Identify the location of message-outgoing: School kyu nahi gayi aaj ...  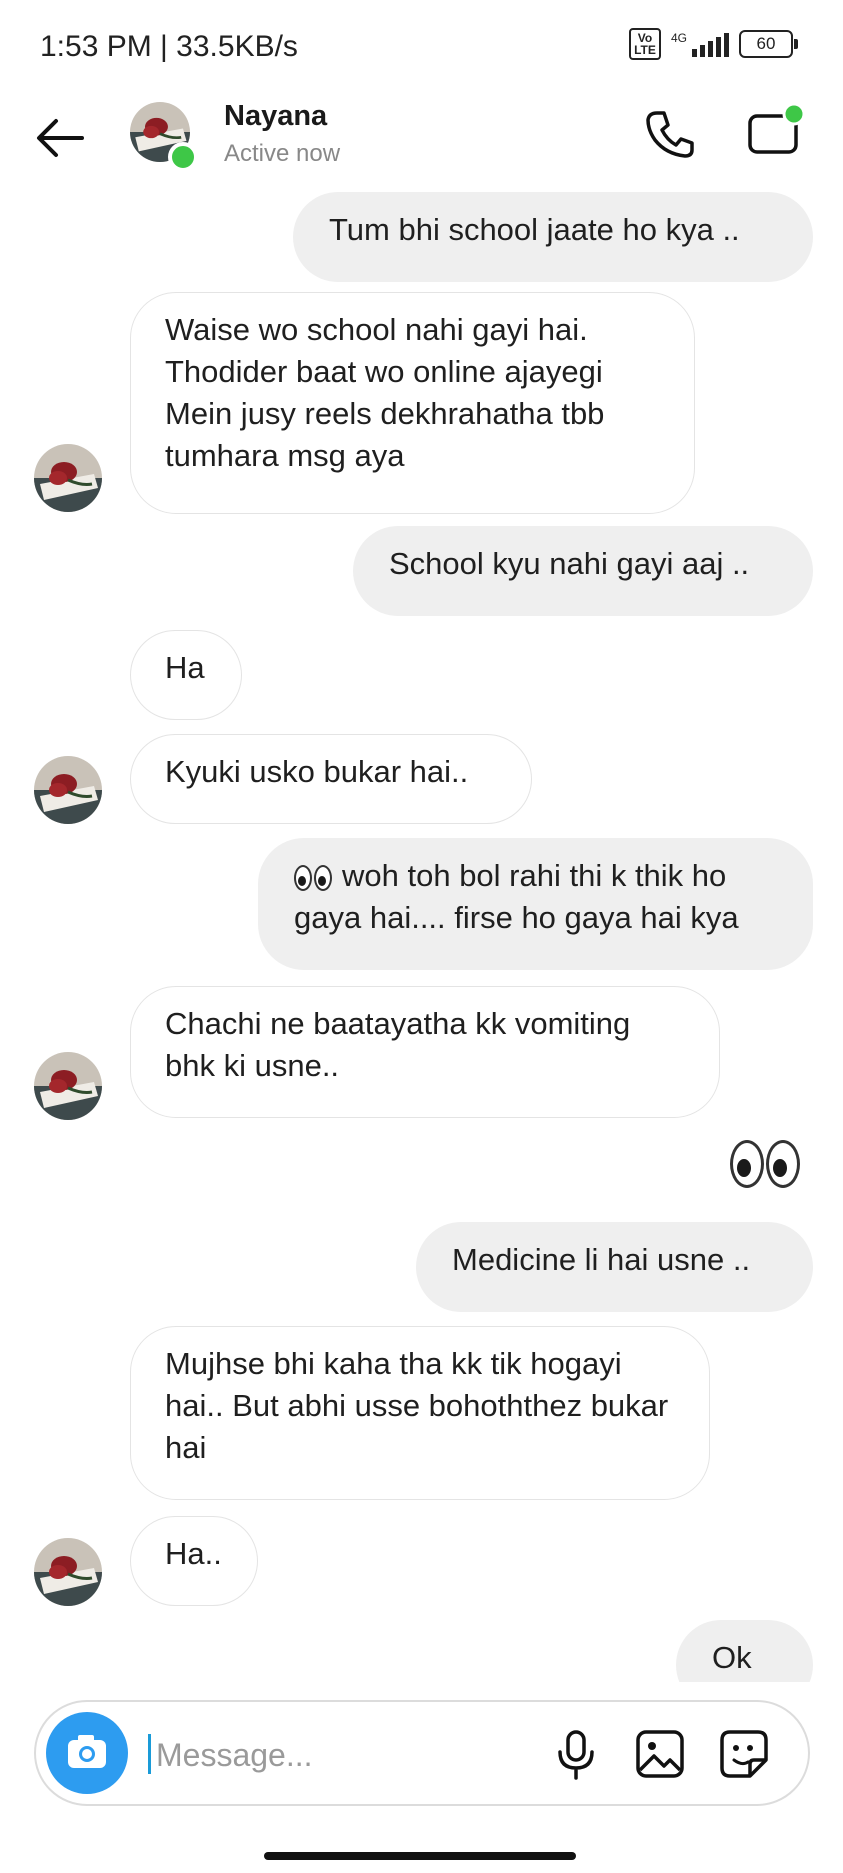
(583, 571).